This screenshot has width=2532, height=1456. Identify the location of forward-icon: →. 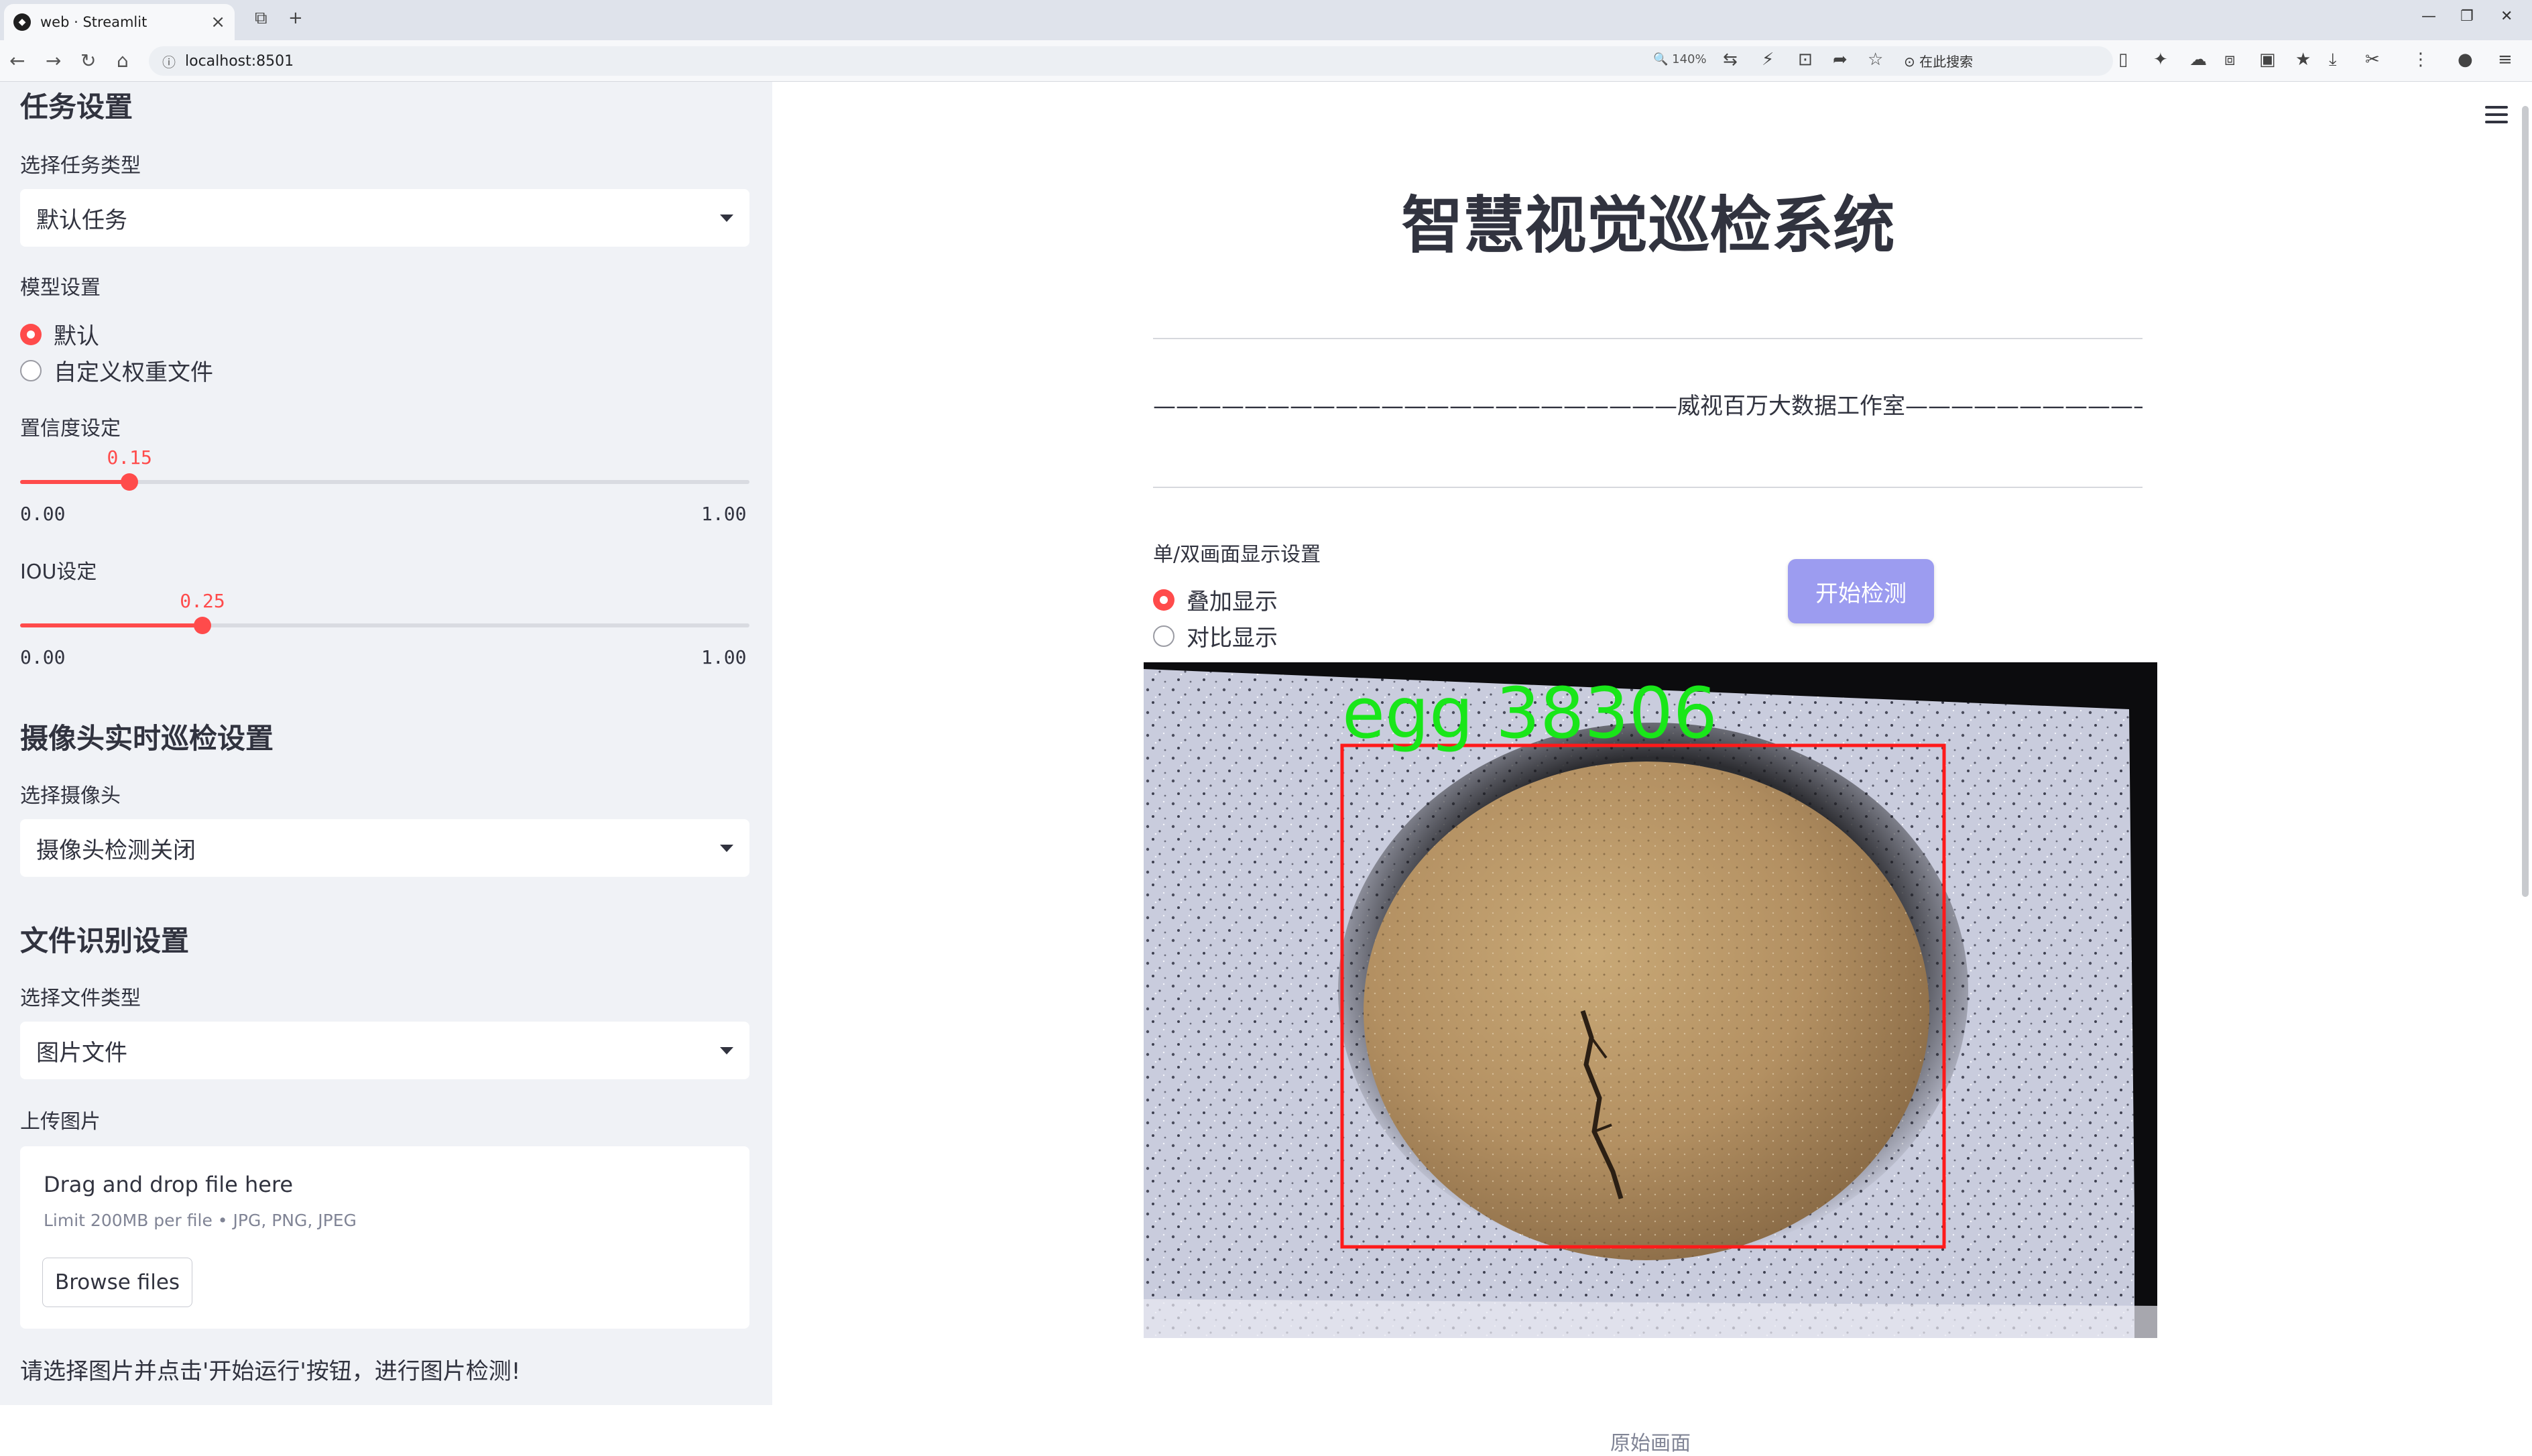
(53, 61).